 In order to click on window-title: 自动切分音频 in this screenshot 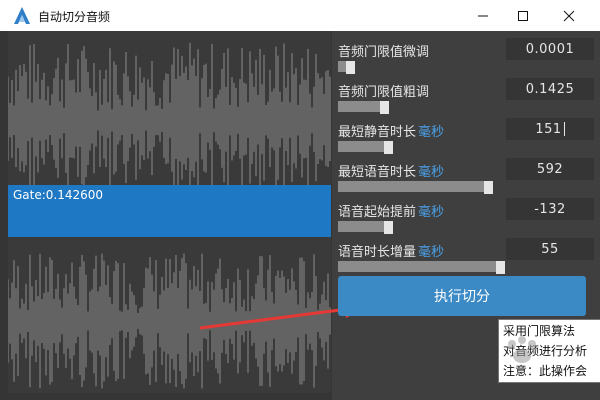, I will do `click(74, 17)`.